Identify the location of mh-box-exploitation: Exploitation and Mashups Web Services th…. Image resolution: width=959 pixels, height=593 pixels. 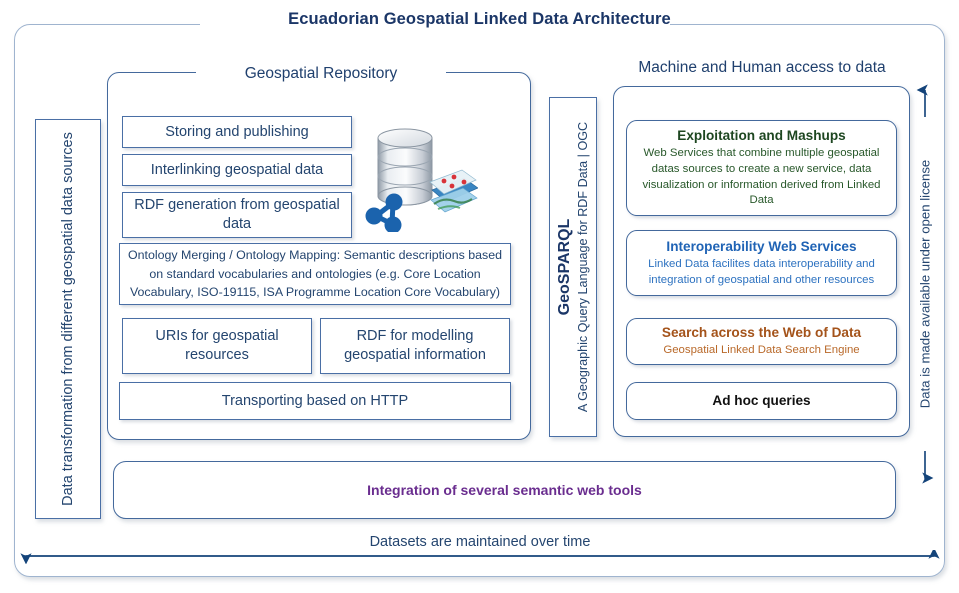
(761, 168).